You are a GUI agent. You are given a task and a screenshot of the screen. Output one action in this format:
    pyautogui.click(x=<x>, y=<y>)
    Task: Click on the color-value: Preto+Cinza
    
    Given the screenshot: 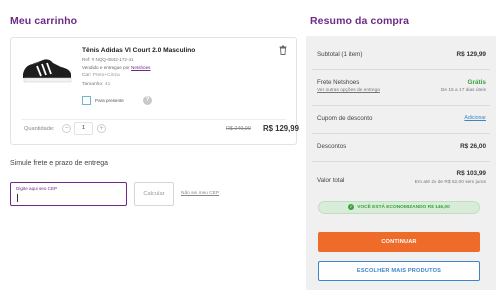 What is the action you would take?
    pyautogui.click(x=106, y=75)
    